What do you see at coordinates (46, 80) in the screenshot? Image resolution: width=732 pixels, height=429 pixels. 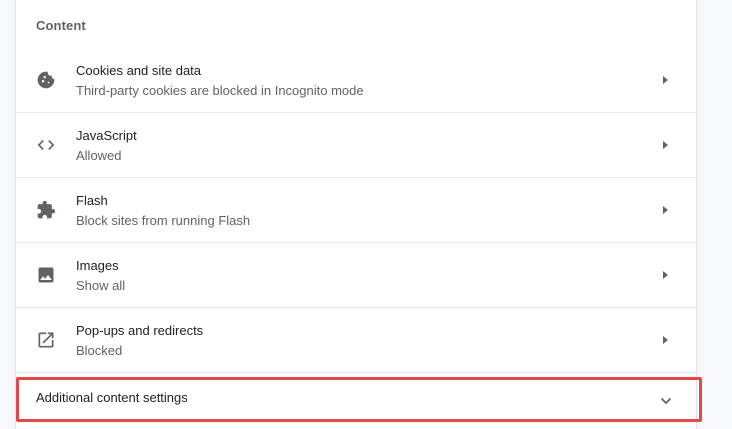 I see `cookie-icon` at bounding box center [46, 80].